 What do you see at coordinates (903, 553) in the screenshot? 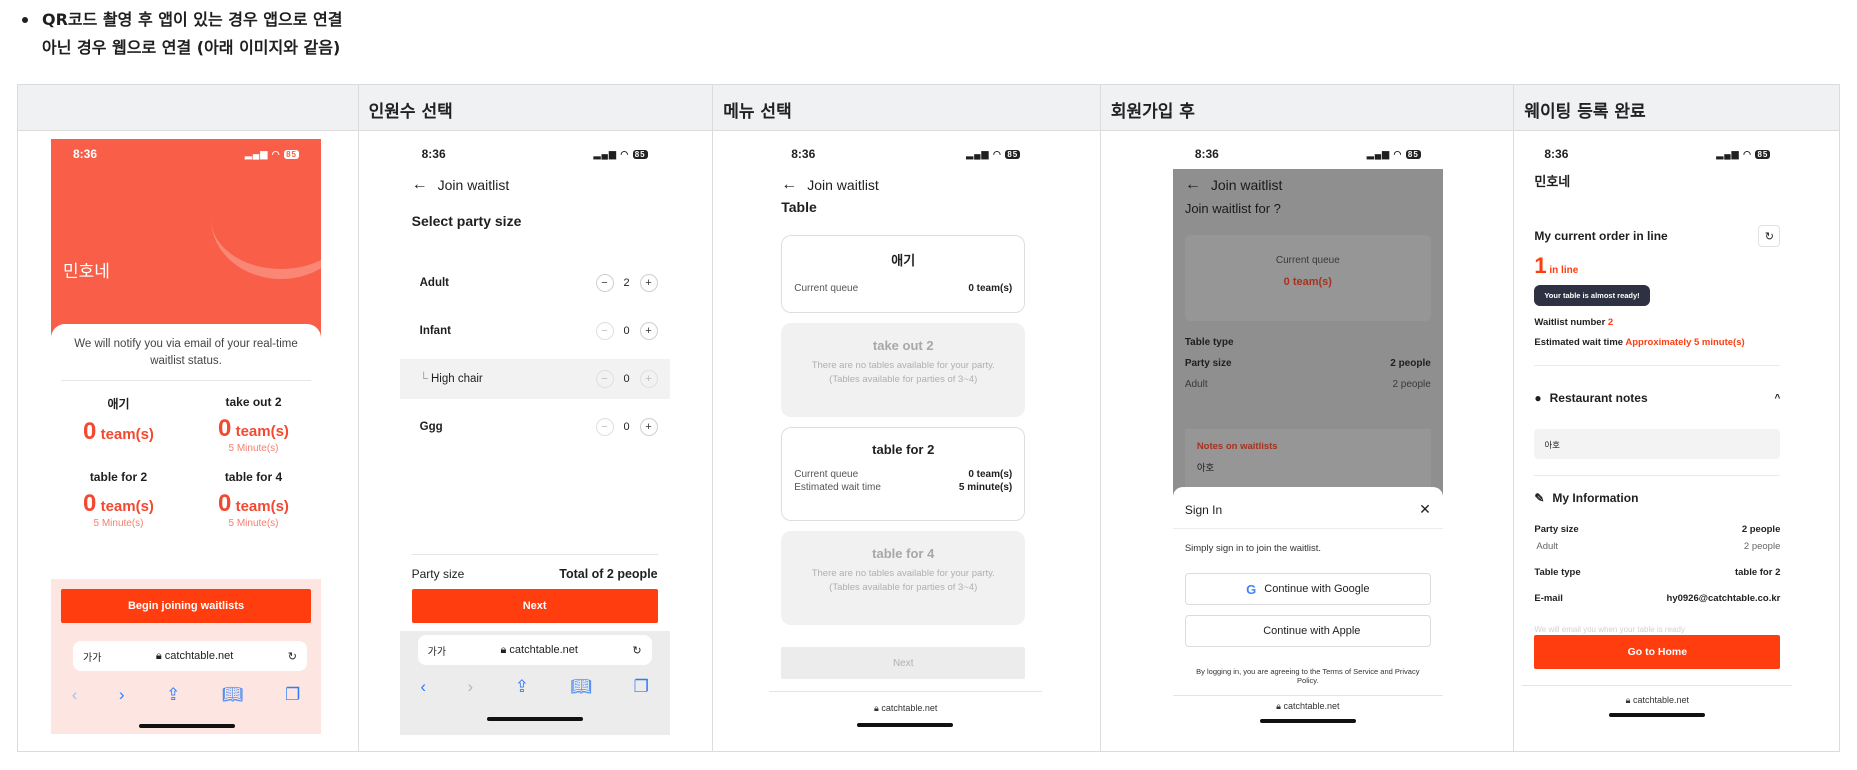
I see `card-title: table for 4` at bounding box center [903, 553].